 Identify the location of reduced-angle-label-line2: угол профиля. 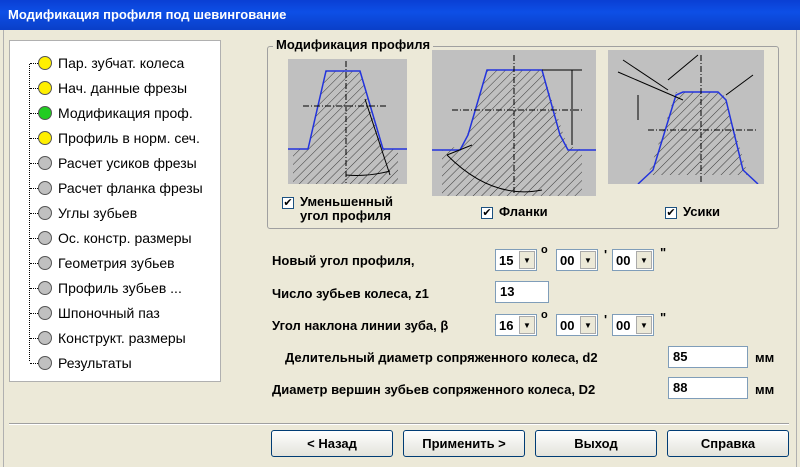
(345, 215).